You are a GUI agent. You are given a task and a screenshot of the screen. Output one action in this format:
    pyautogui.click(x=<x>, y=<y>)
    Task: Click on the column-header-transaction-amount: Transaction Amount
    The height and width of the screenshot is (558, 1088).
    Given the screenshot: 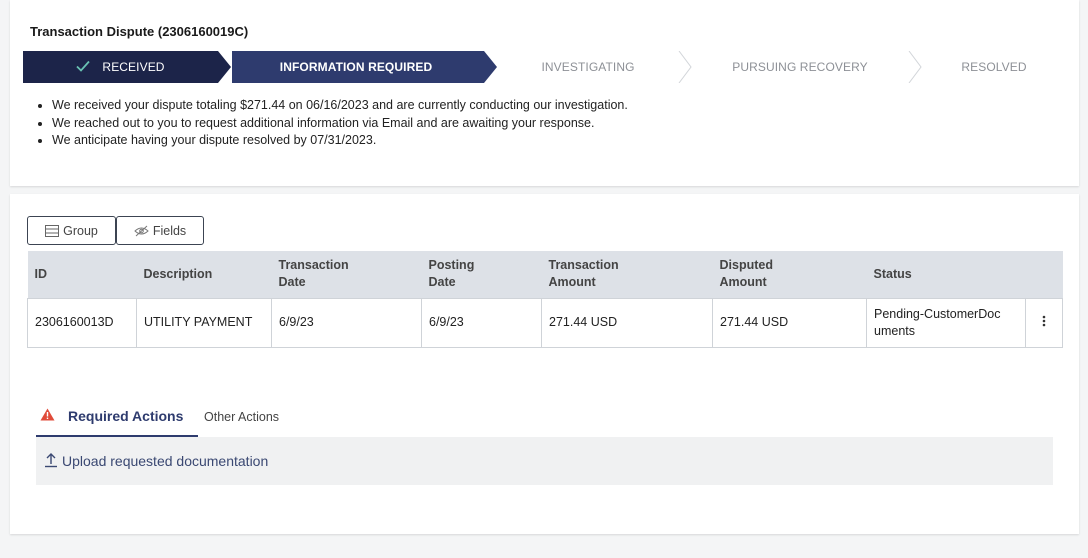 What is the action you would take?
    pyautogui.click(x=627, y=274)
    